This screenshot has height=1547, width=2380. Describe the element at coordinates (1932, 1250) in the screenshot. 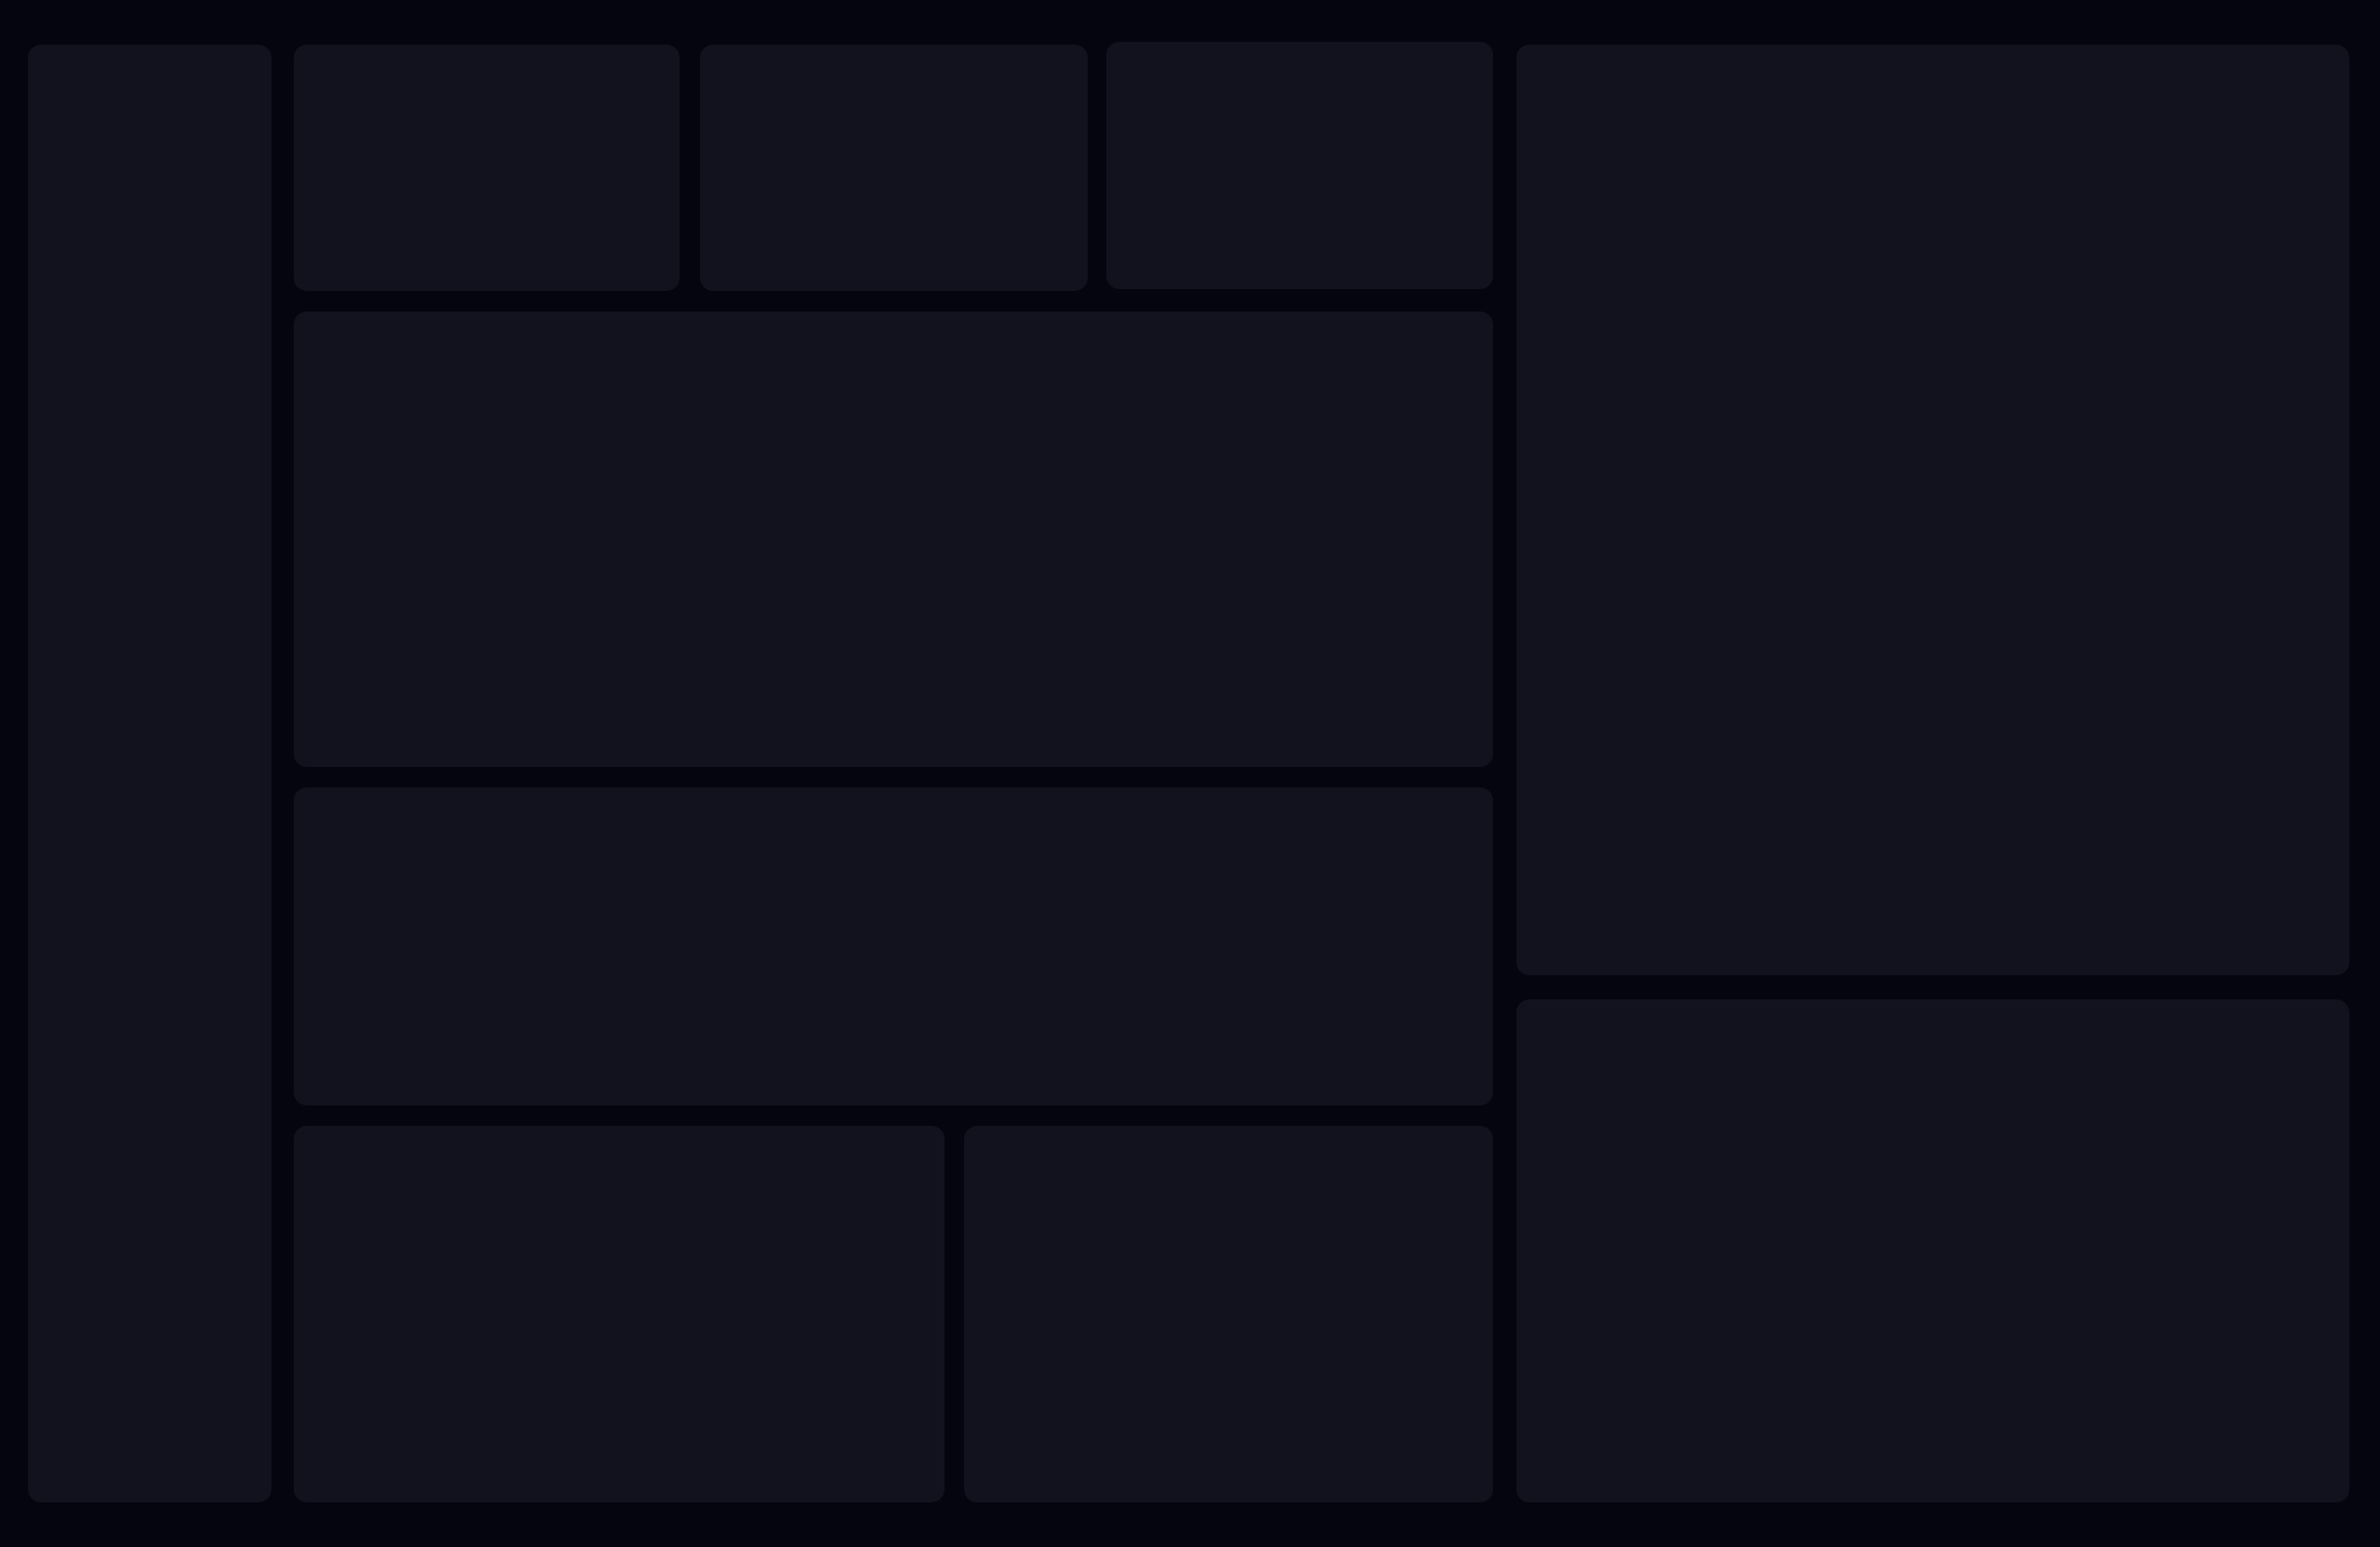

I see `right-bottom-panel` at that location.